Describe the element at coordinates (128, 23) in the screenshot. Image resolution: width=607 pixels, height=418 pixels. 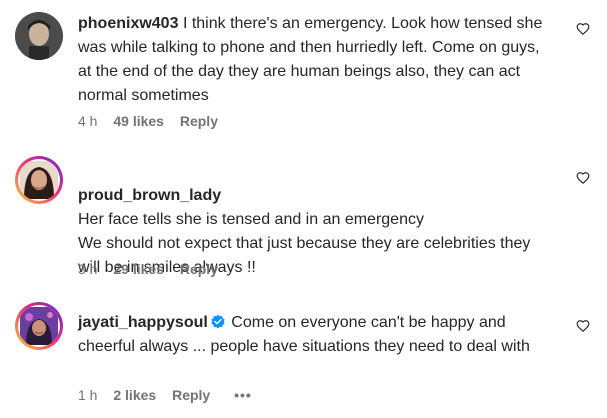
I see `comment-username: phoenixw403` at that location.